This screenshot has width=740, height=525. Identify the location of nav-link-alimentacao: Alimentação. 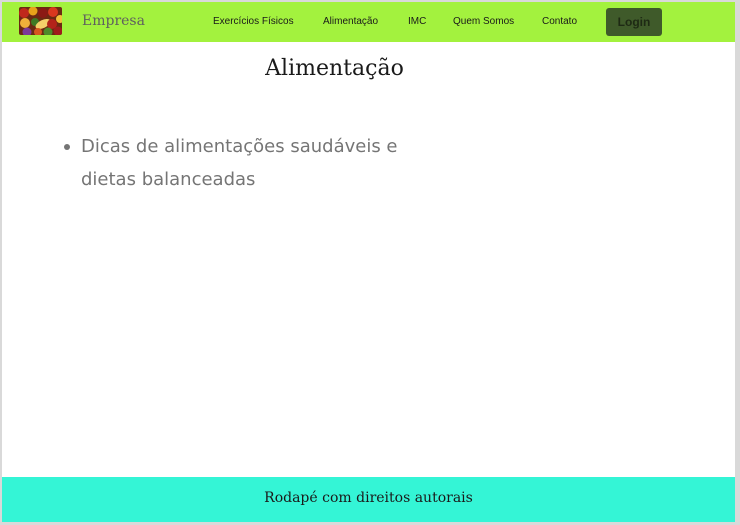
(350, 21).